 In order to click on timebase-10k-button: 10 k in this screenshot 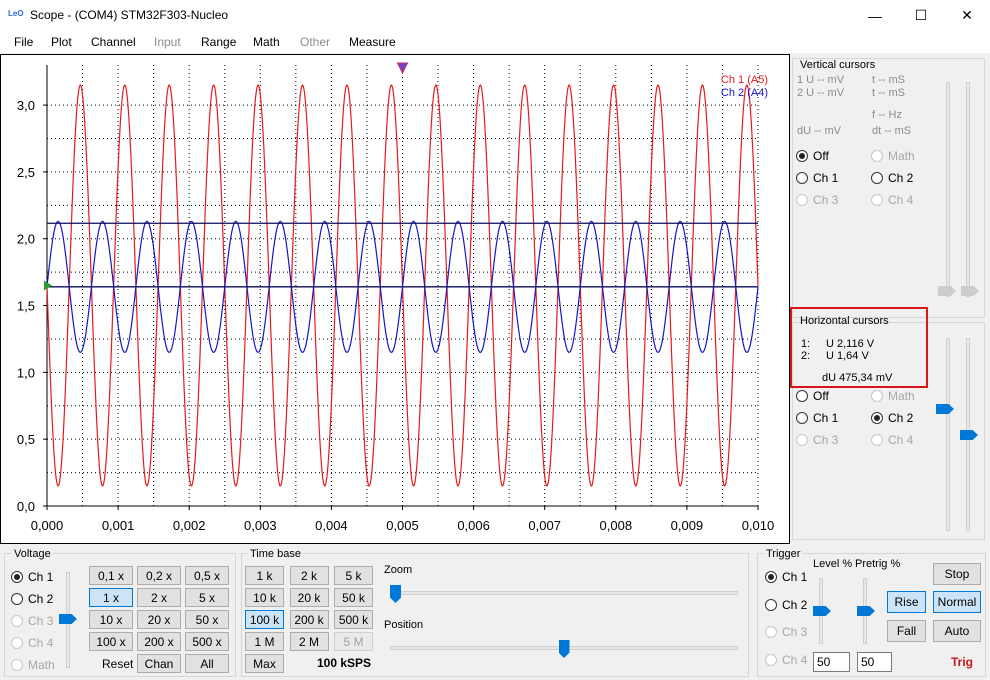, I will do `click(264, 597)`.